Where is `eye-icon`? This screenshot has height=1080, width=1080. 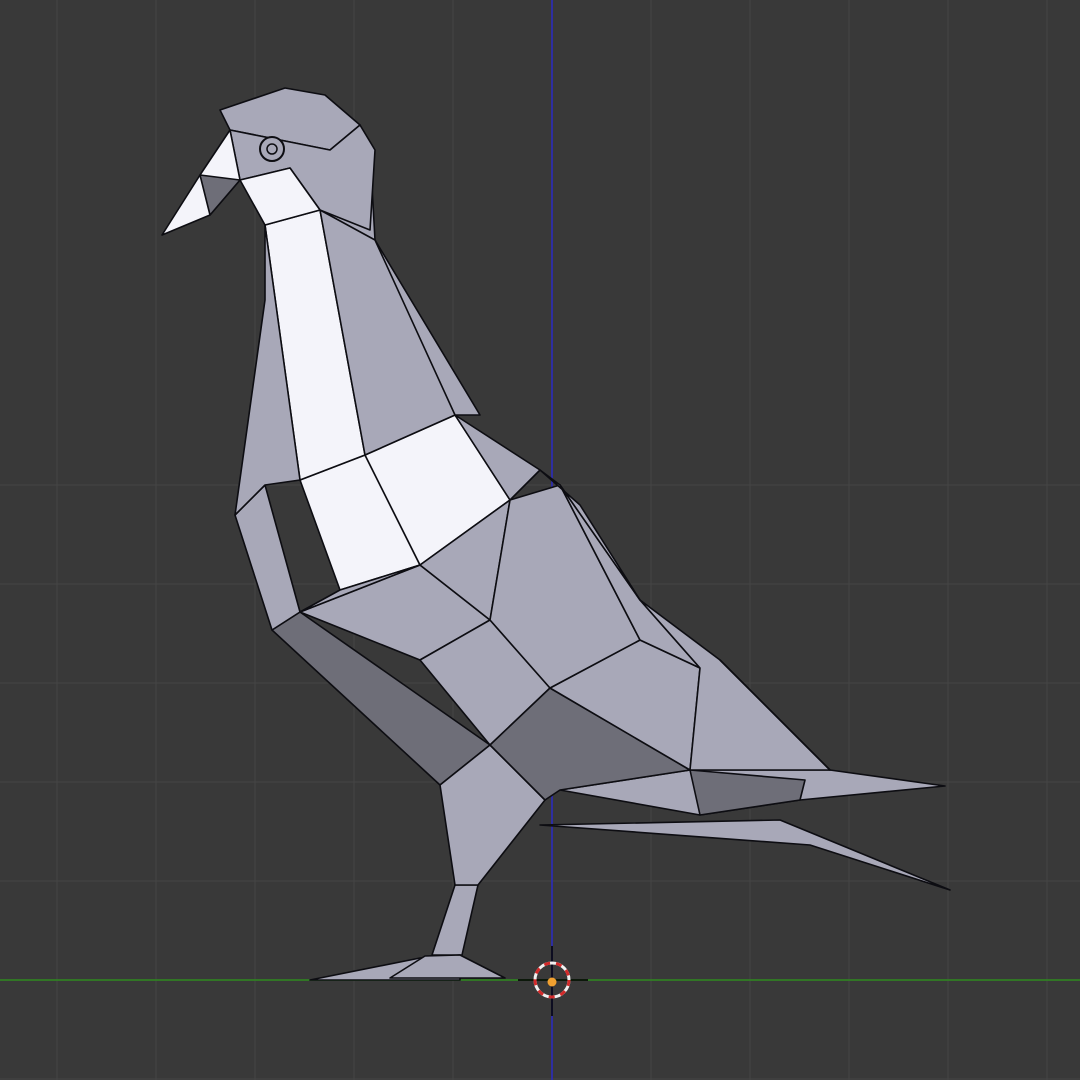 eye-icon is located at coordinates (272, 149).